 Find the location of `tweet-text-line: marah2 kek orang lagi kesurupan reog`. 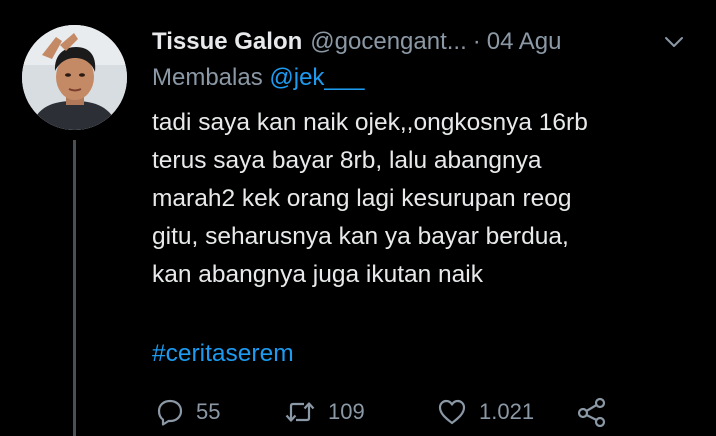

tweet-text-line: marah2 kek orang lagi kesurupan reog is located at coordinates (362, 198).